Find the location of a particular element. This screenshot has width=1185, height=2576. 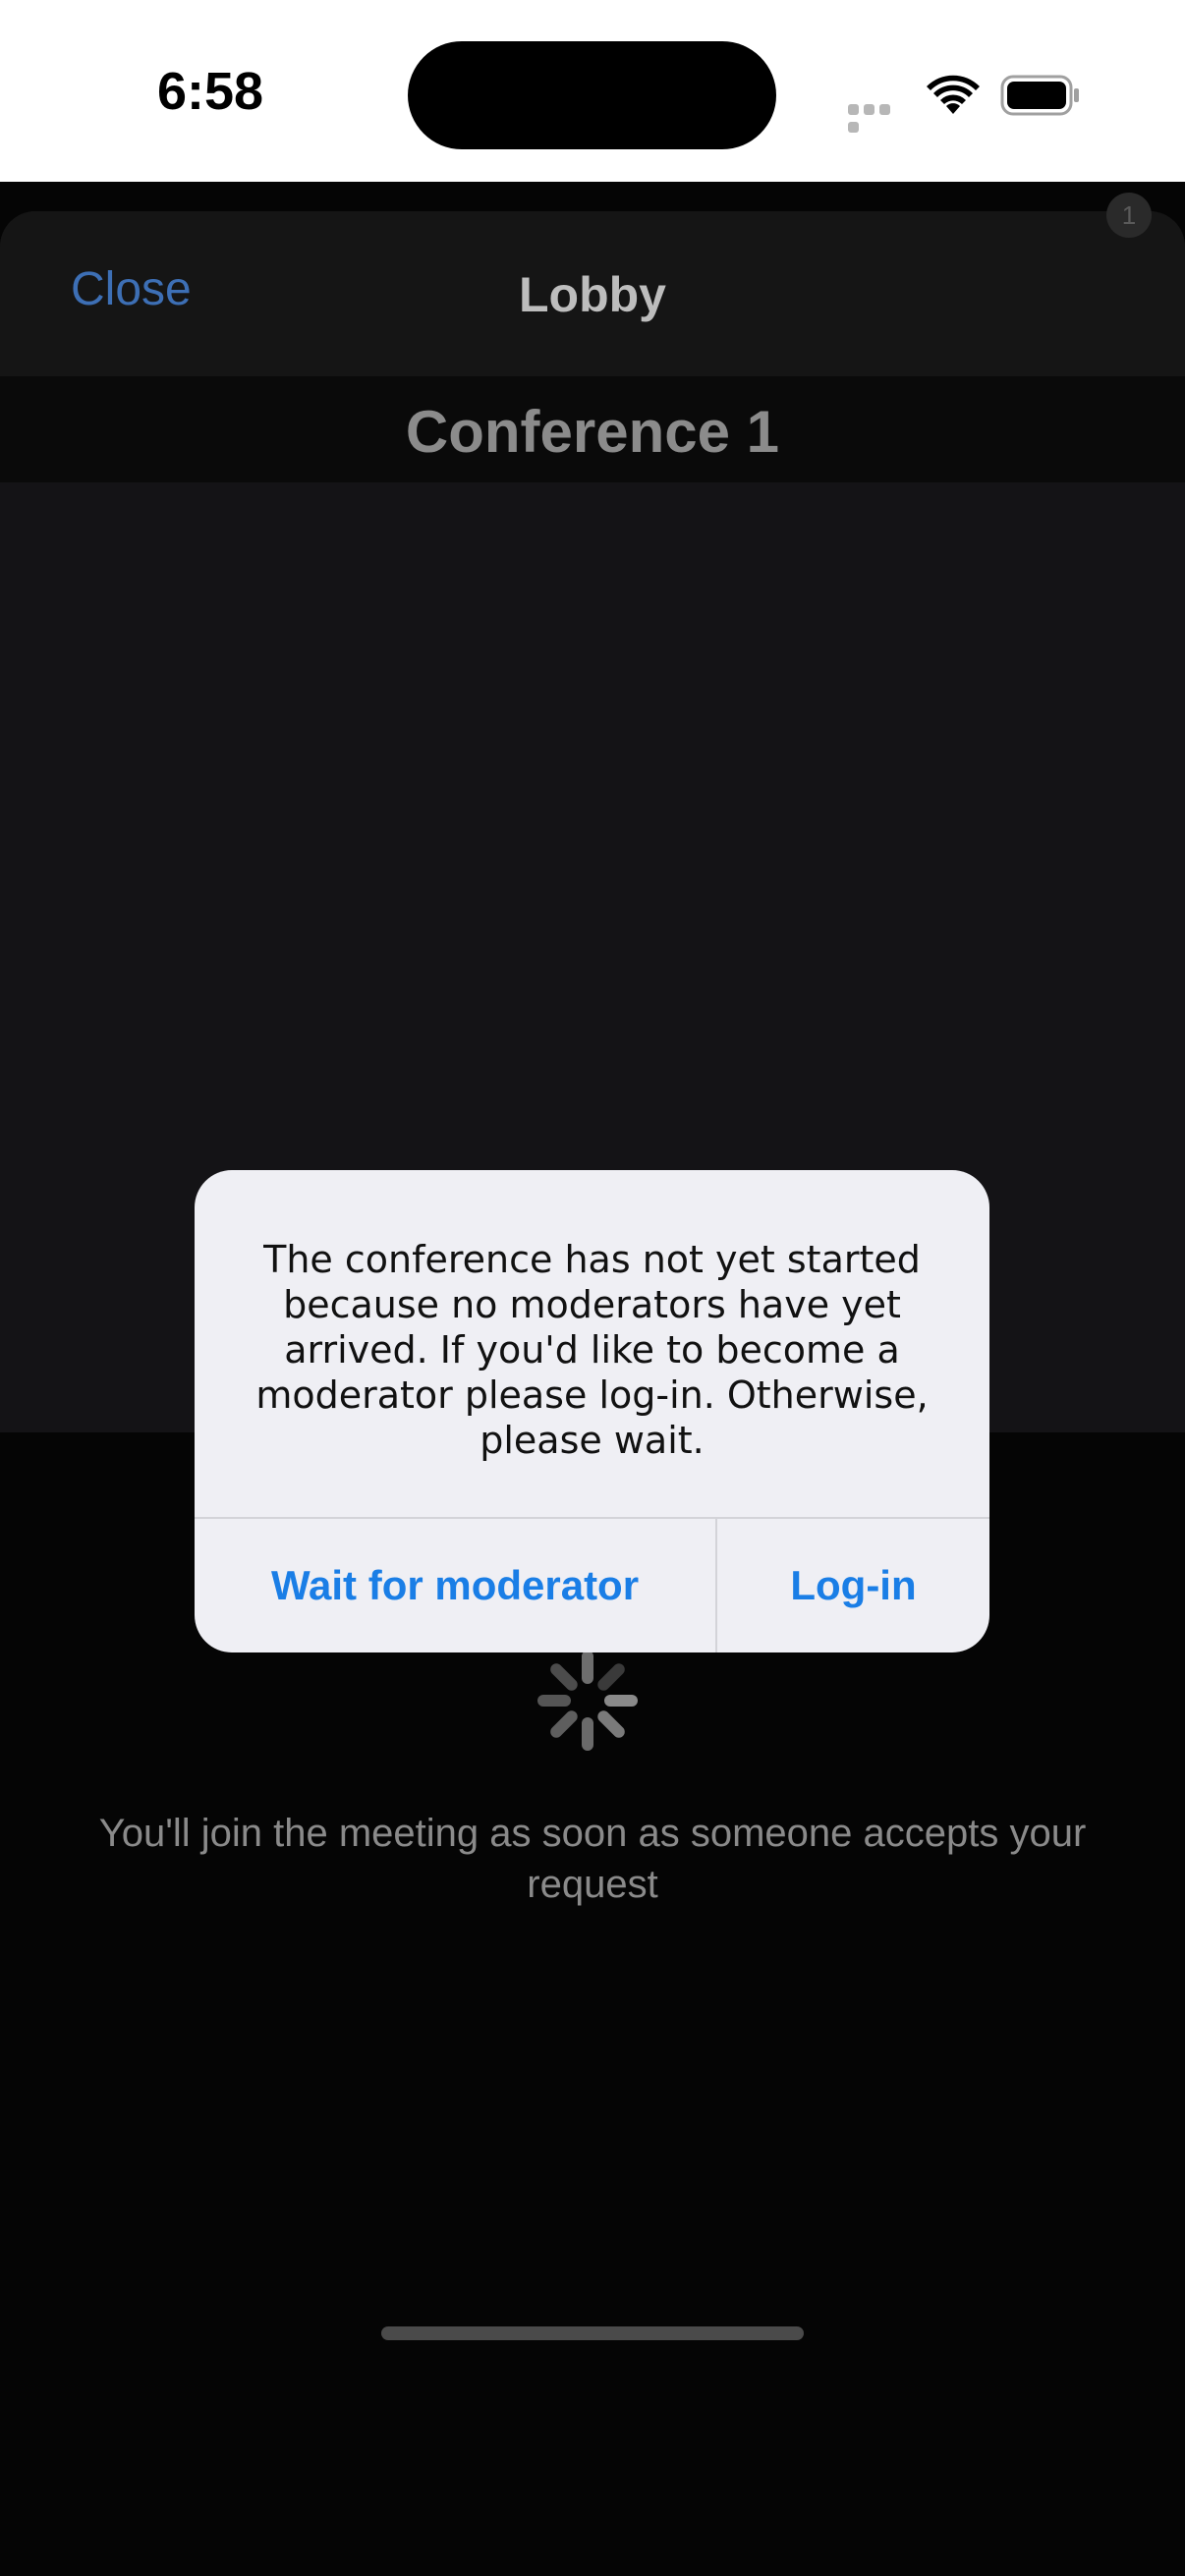

home-indicator is located at coordinates (592, 2333).